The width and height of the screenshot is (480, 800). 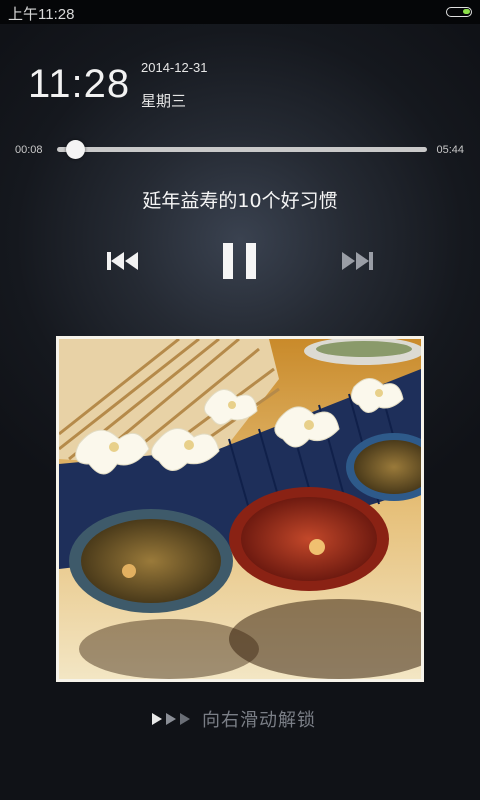 I want to click on next-button, so click(x=358, y=261).